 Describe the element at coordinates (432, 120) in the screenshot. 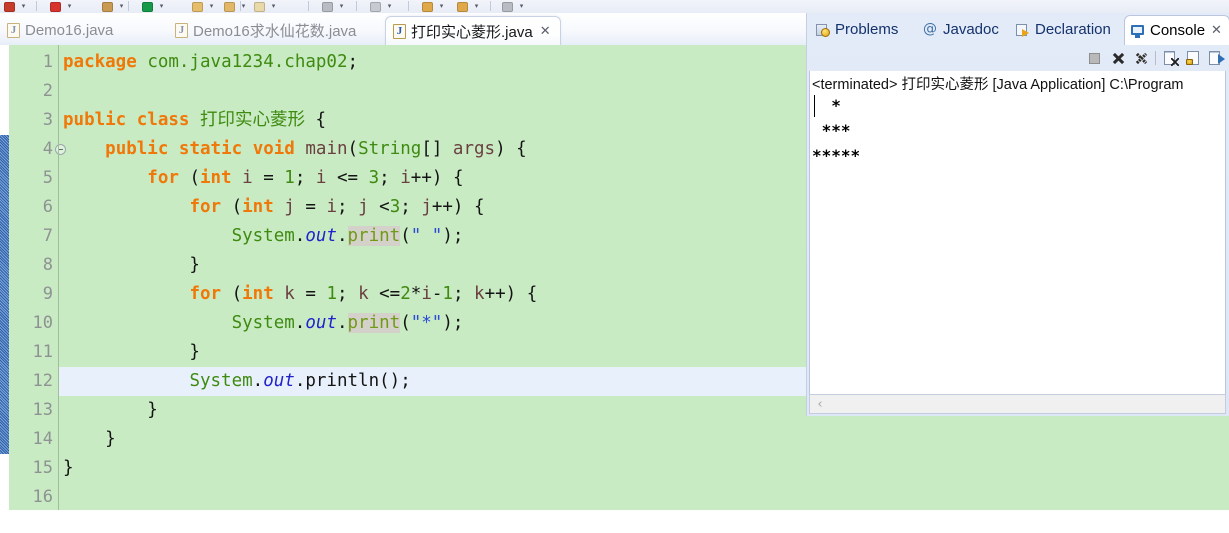

I see `code-line: public class 打印实心菱形 {` at that location.